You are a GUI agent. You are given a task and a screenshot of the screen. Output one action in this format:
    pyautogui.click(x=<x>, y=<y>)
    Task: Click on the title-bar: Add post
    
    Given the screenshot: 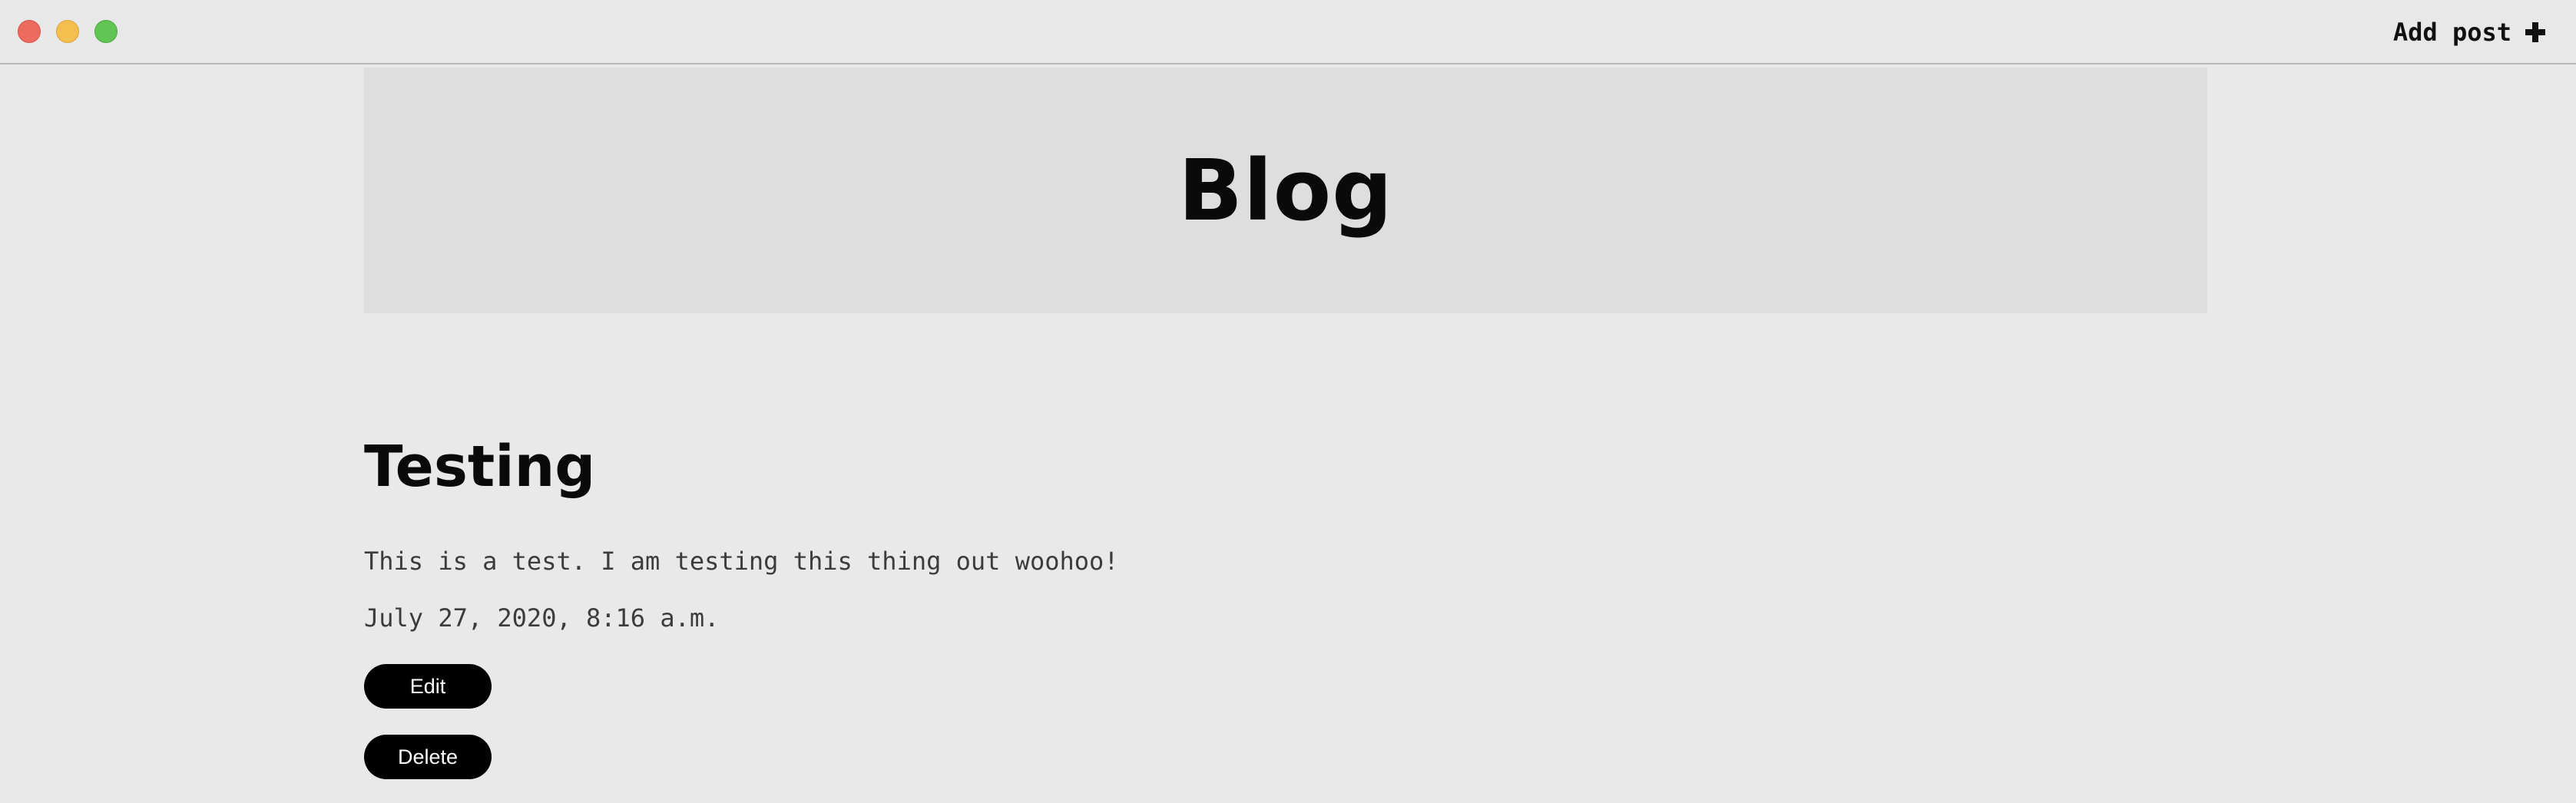 What is the action you would take?
    pyautogui.click(x=1288, y=32)
    